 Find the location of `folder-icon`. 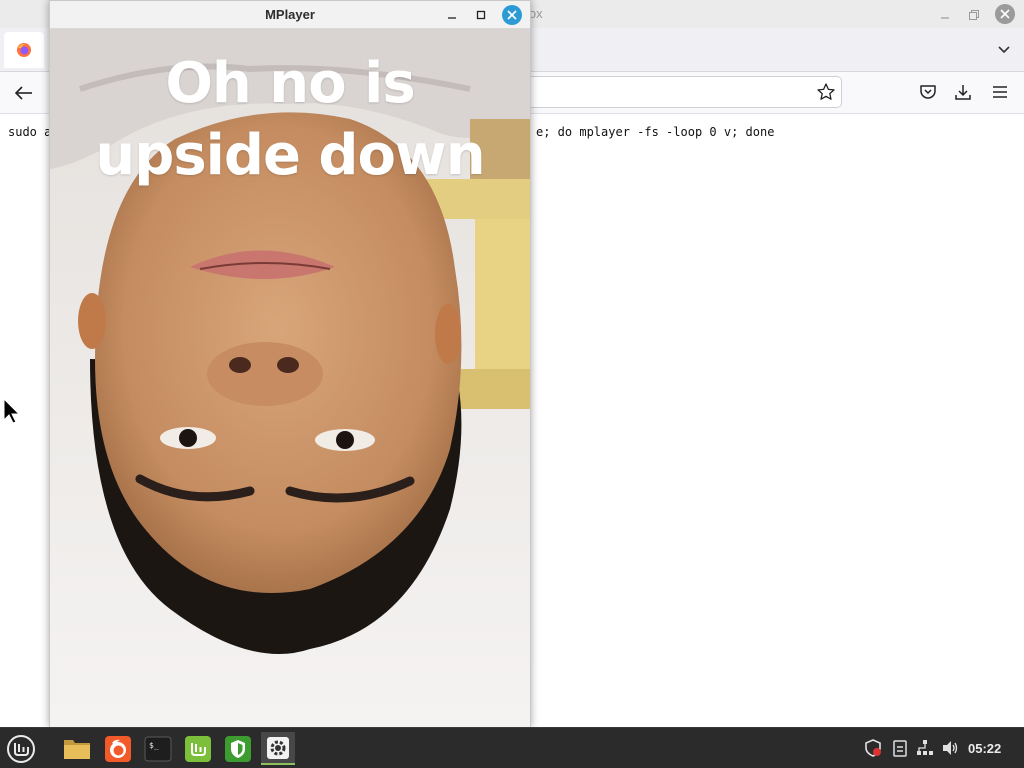

folder-icon is located at coordinates (77, 749).